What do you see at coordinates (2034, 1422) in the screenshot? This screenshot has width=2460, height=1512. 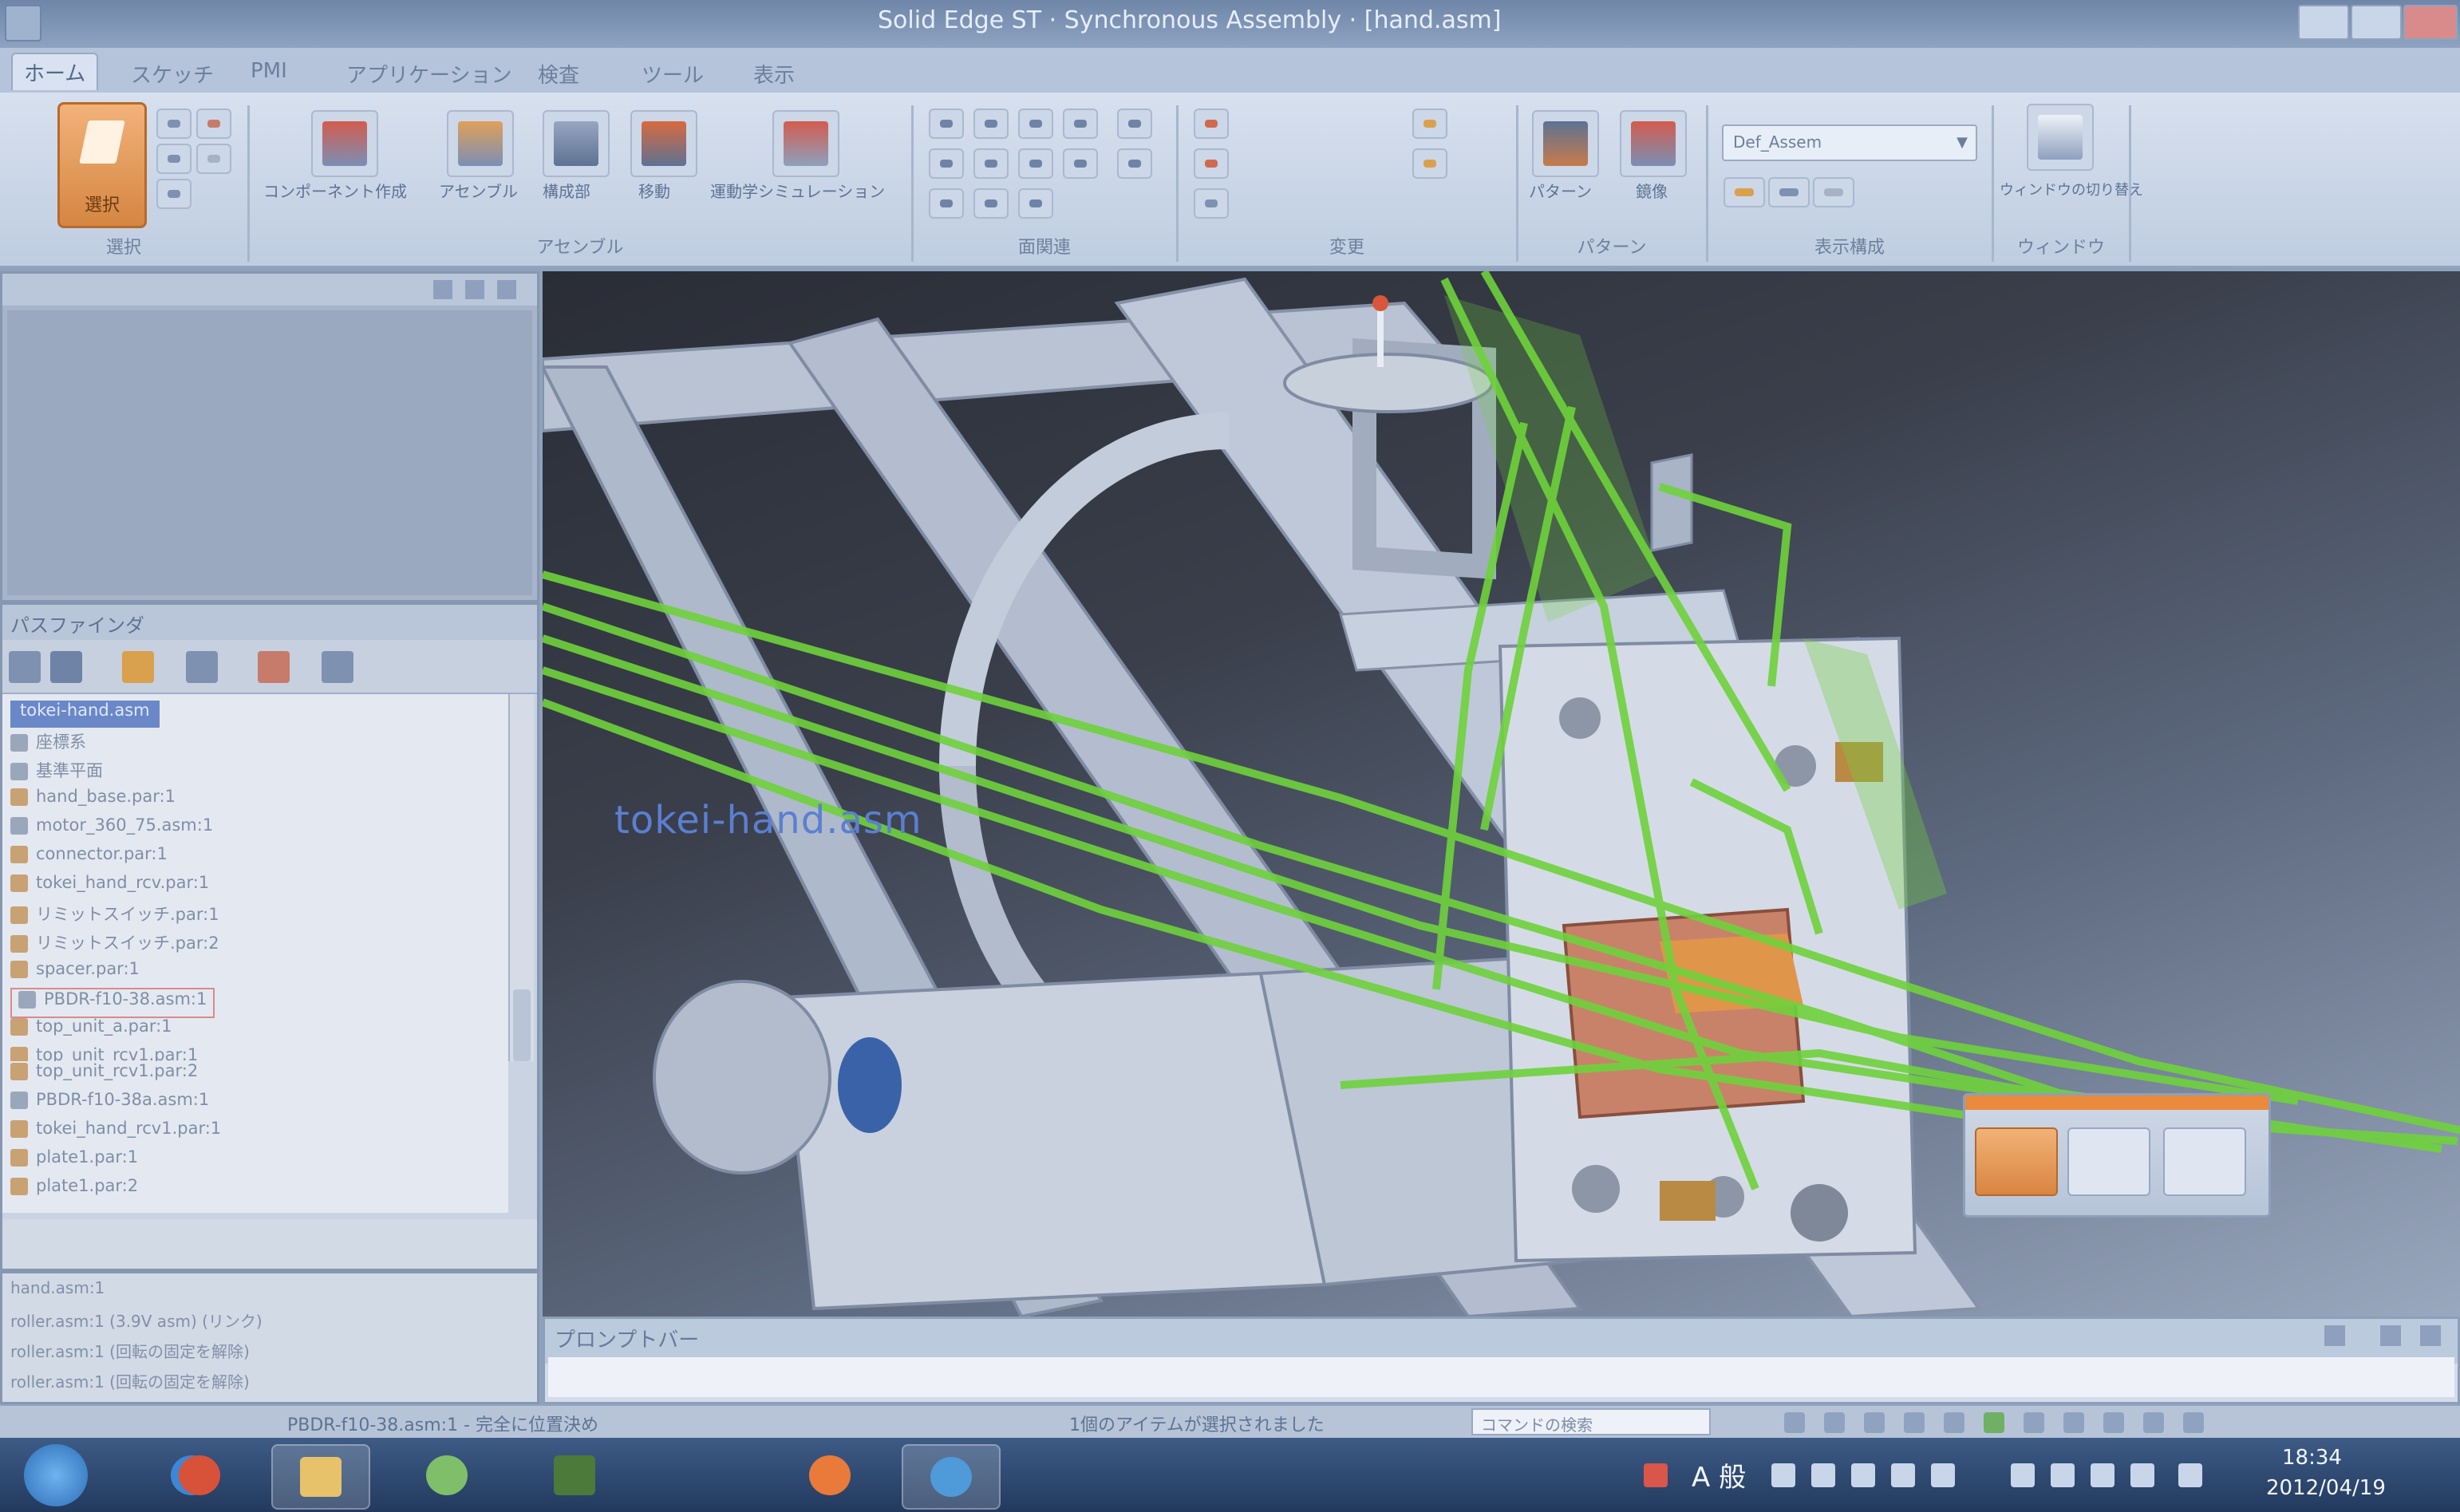 I see `named-view-icon` at bounding box center [2034, 1422].